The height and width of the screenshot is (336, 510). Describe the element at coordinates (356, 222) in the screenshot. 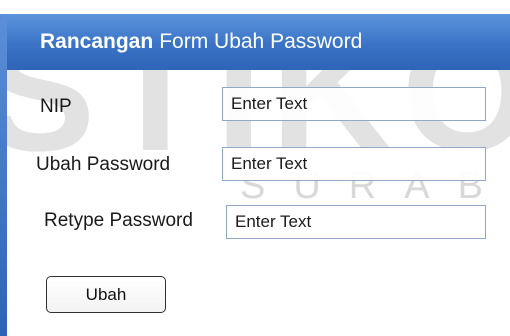

I see `retype-password-input: Enter Text` at that location.